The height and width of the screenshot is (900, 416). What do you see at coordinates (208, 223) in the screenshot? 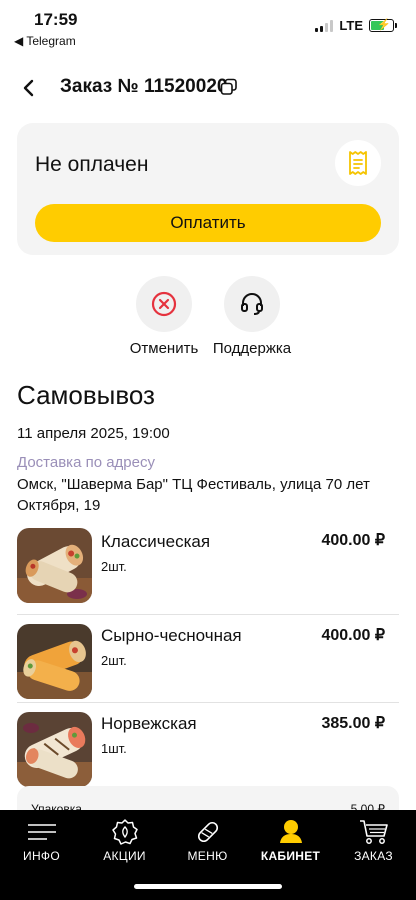
I see `pay-button: Оплатить` at bounding box center [208, 223].